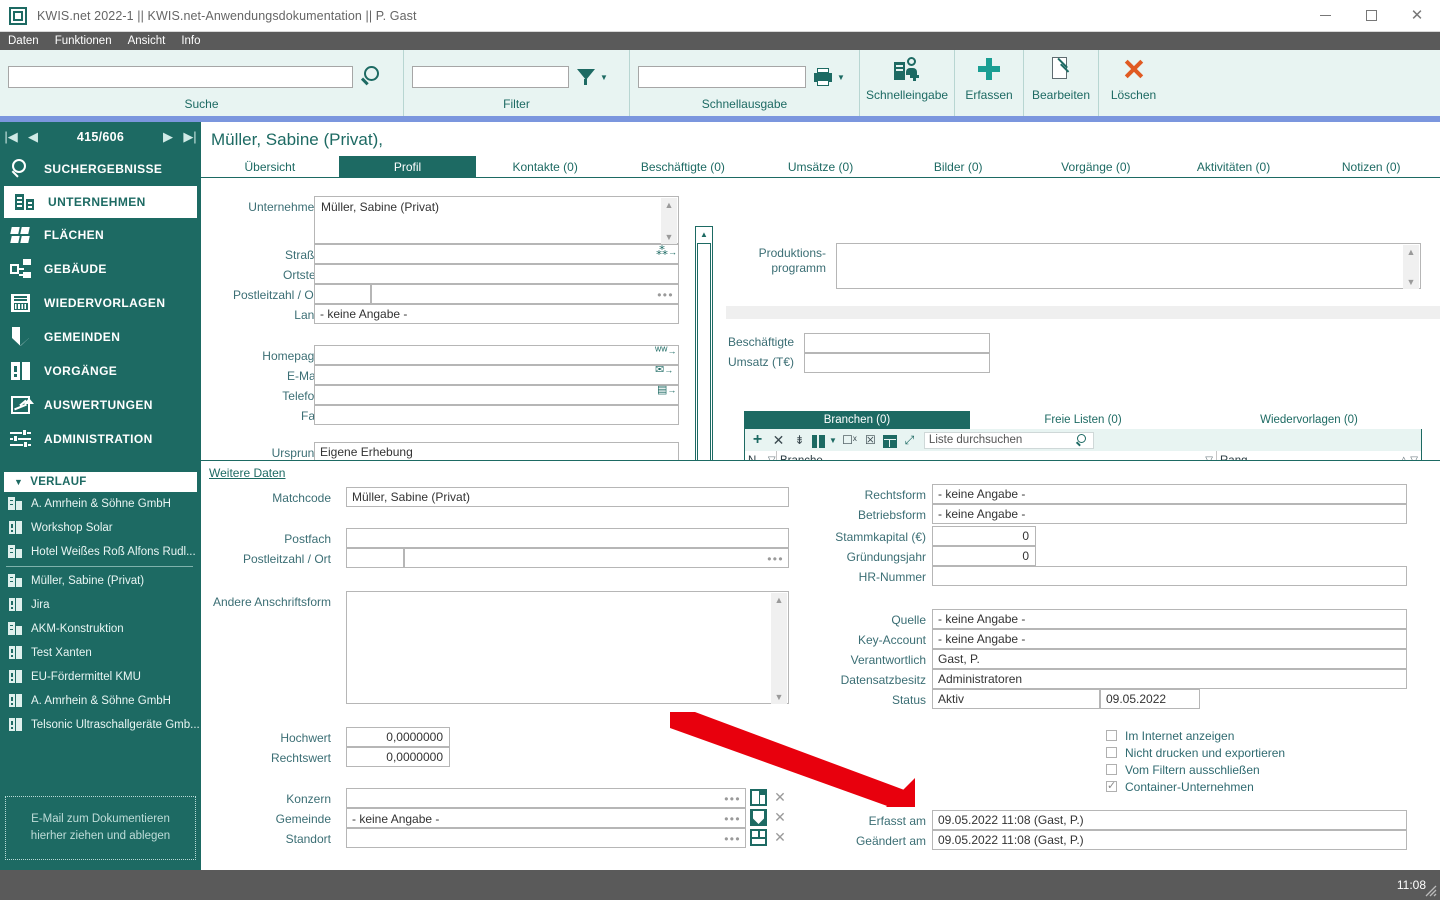  I want to click on history-item: AKM-Konstruktion, so click(100, 629).